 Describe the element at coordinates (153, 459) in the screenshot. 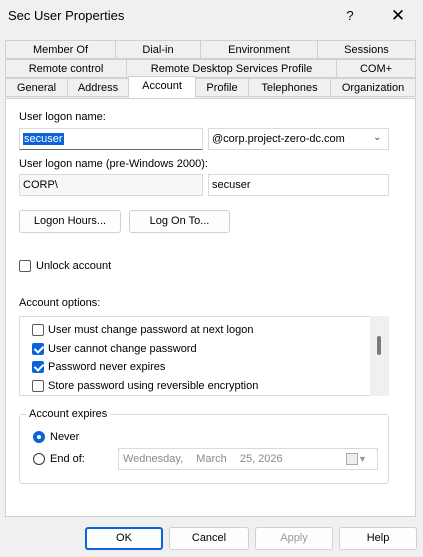

I see `date-weekday: Wednesday,` at that location.